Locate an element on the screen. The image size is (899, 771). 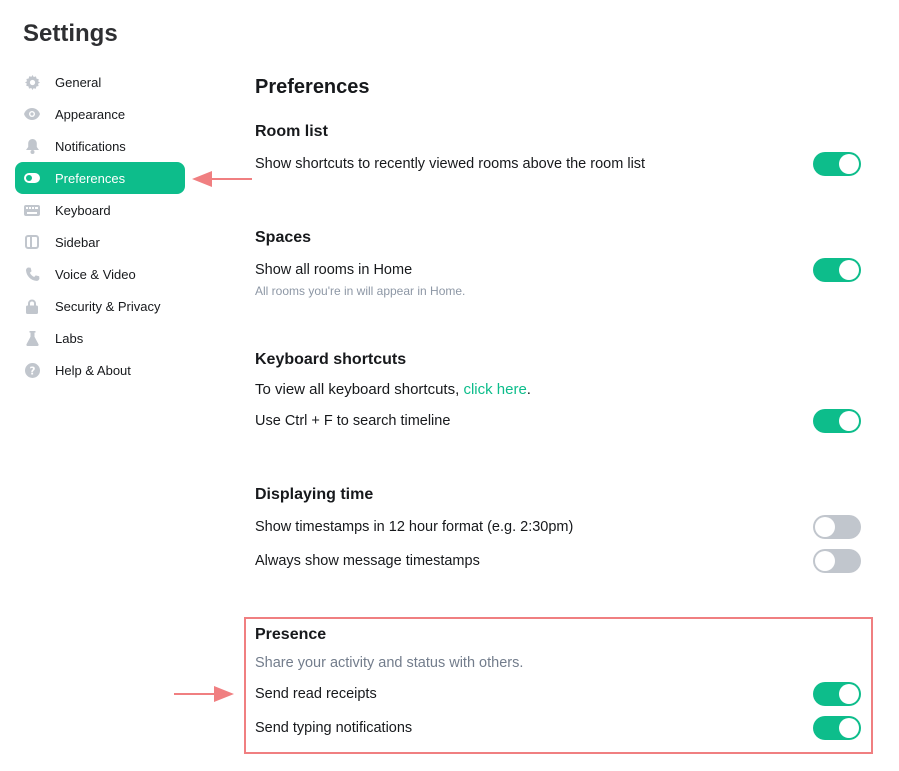
ctrl-f-toggle is located at coordinates (837, 421).